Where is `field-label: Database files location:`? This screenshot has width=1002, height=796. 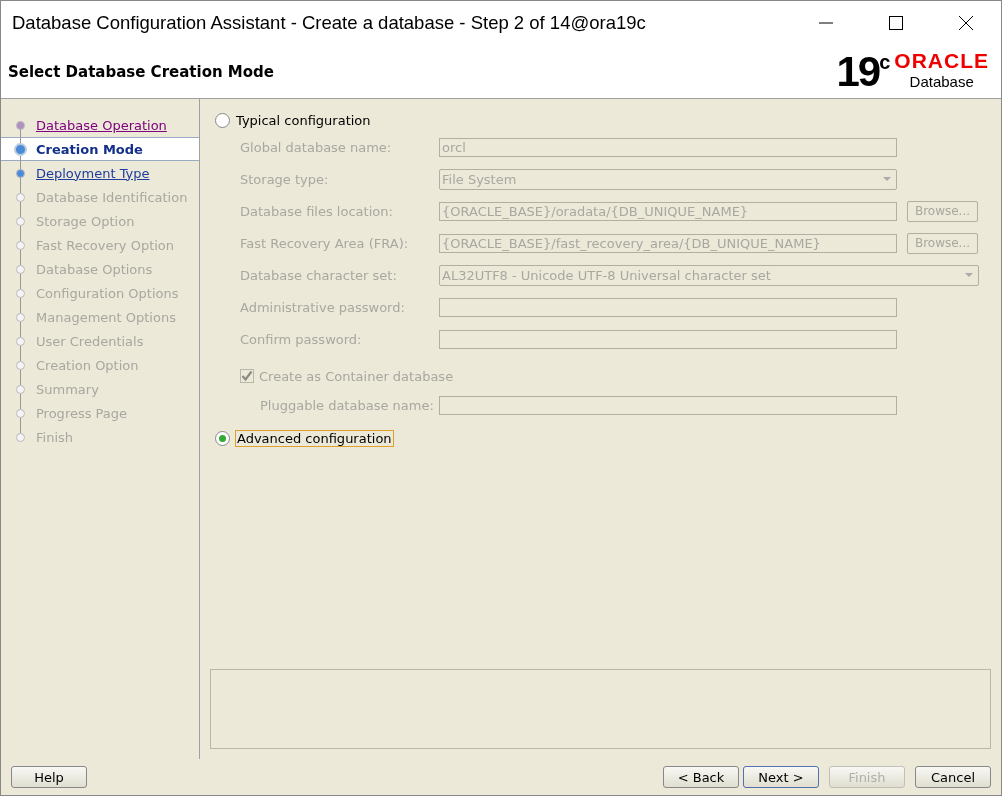 field-label: Database files location: is located at coordinates (317, 211).